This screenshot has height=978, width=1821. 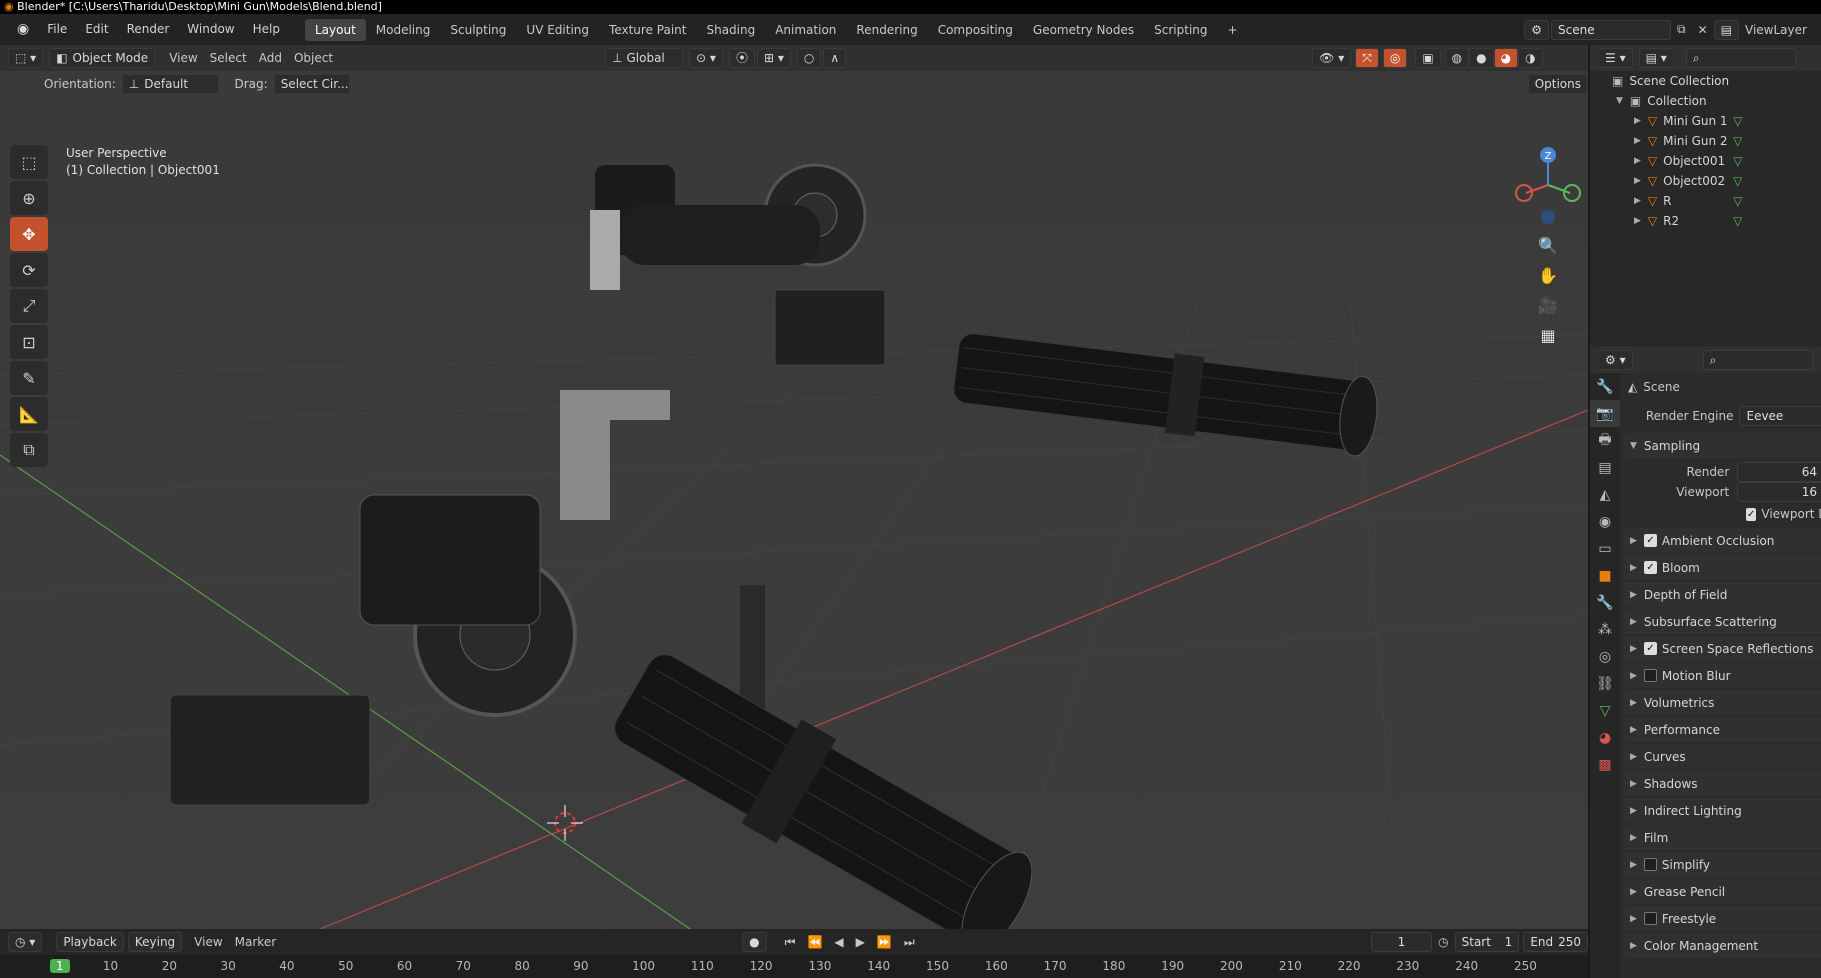 What do you see at coordinates (1722, 756) in the screenshot?
I see `render-panel-header: ▶ Curves` at bounding box center [1722, 756].